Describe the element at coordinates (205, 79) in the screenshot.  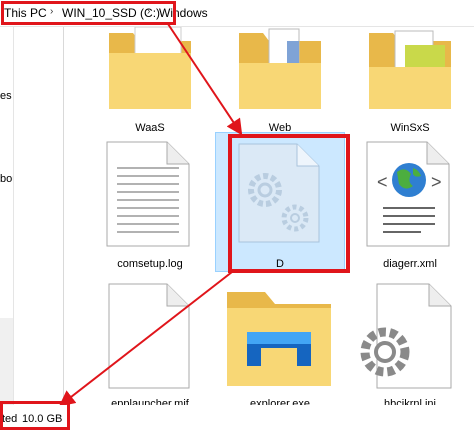
I see `arrow-to-d-icon` at that location.